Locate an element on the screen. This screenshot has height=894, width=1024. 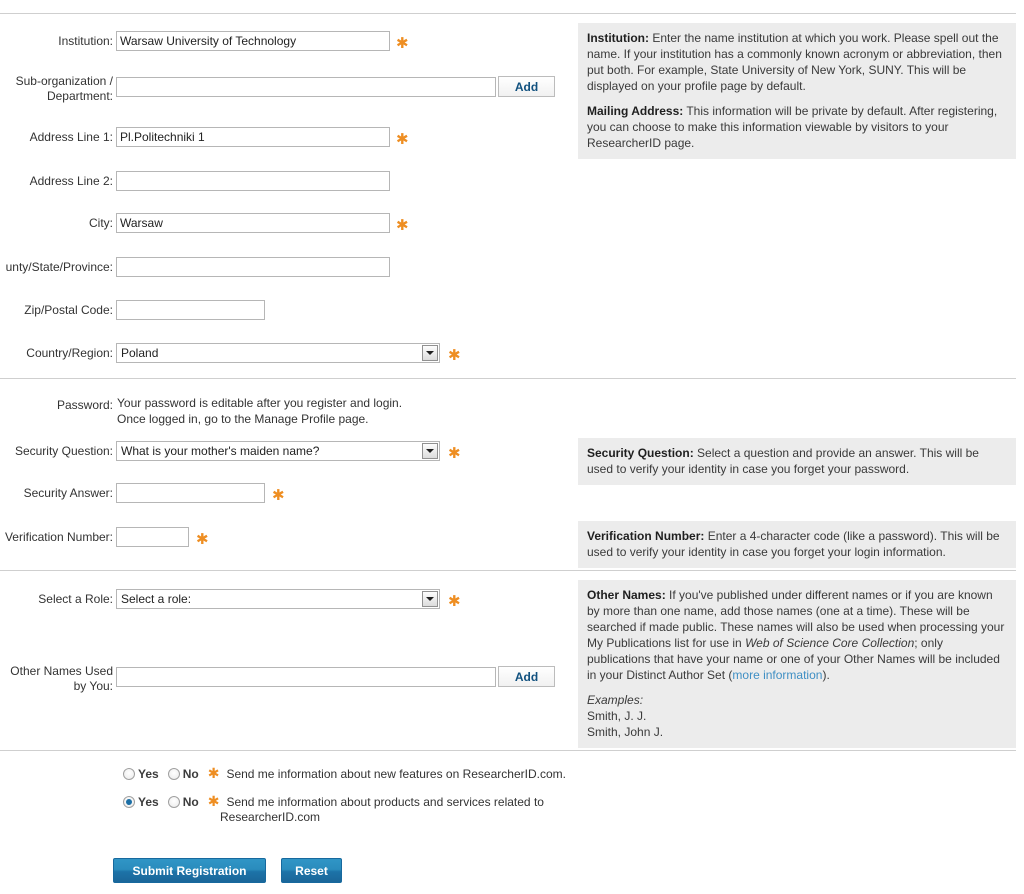
label-country-region: Country/Region: is located at coordinates (69, 353).